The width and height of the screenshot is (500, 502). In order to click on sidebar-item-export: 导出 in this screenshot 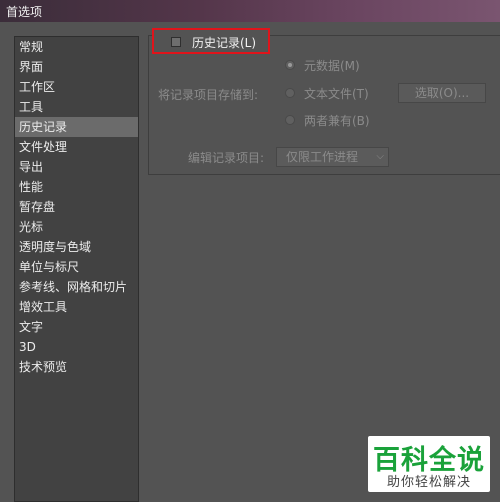, I will do `click(76, 167)`.